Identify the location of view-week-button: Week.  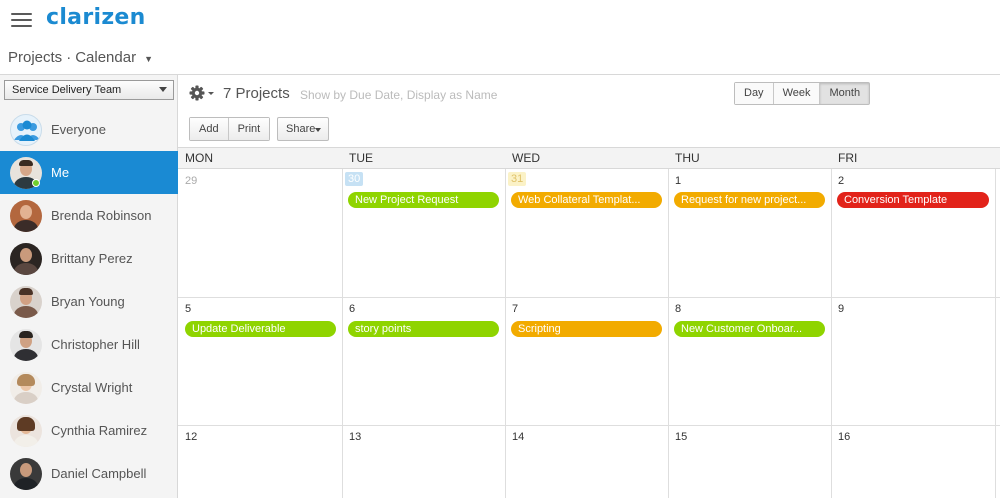
(797, 93).